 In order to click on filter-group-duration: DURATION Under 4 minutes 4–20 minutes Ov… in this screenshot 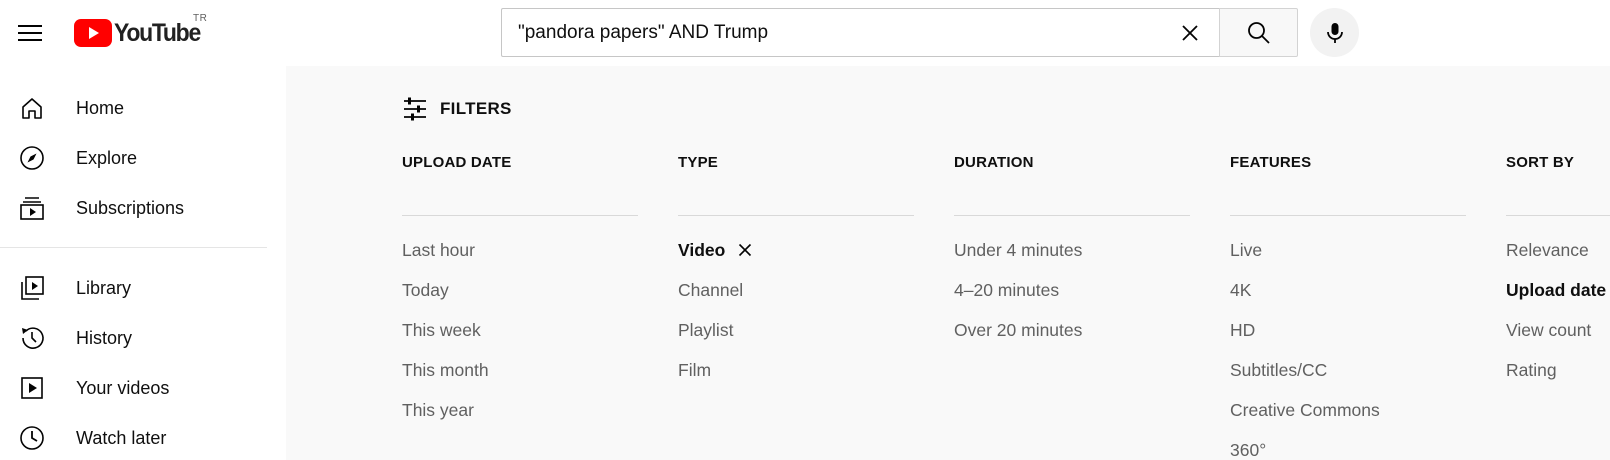, I will do `click(1072, 252)`.